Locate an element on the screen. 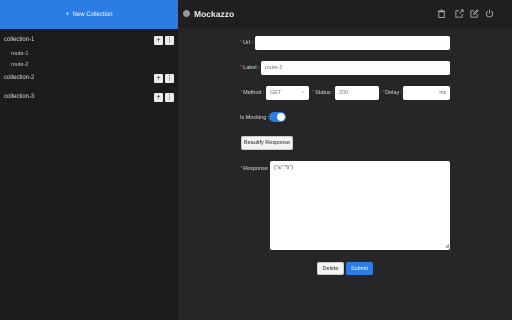  method-label: *Method : is located at coordinates (252, 93).